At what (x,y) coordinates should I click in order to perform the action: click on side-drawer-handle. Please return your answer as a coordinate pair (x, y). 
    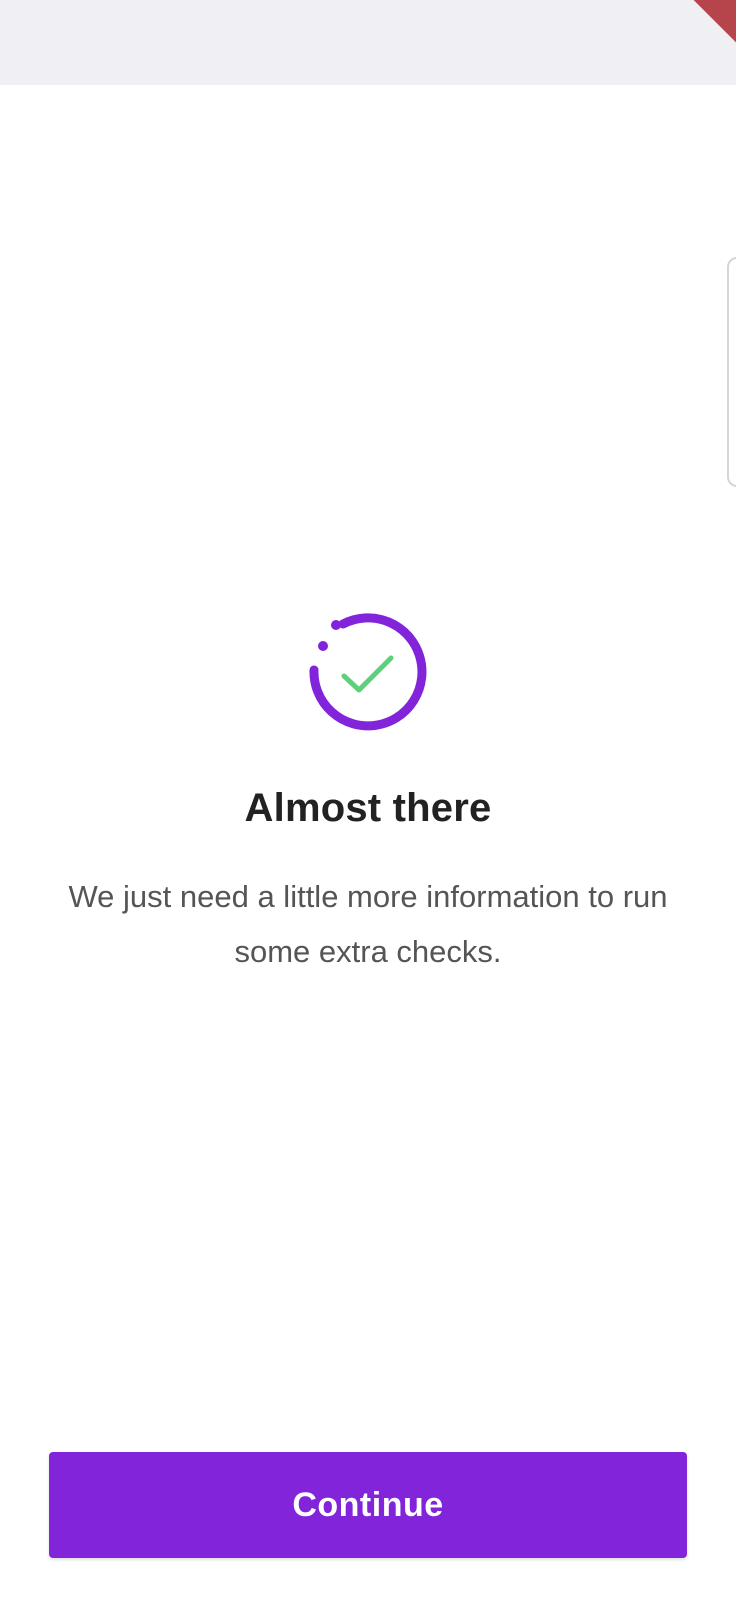
    Looking at the image, I should click on (731, 372).